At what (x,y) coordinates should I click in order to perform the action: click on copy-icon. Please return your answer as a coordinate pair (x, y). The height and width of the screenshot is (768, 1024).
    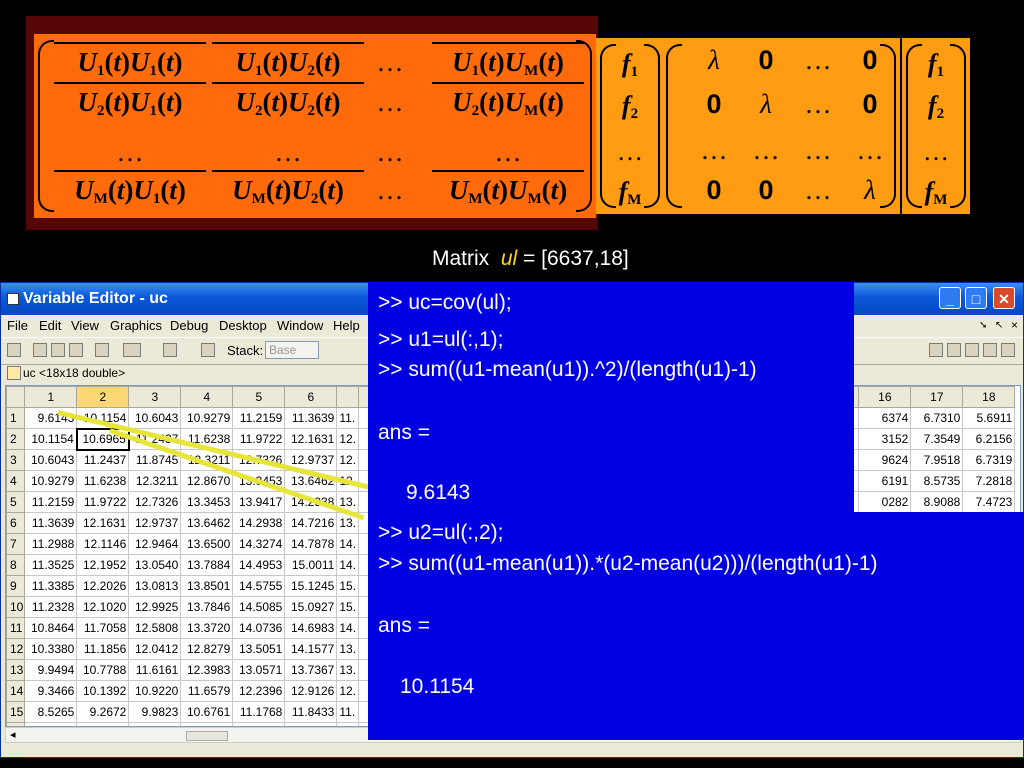
    Looking at the image, I should click on (58, 350).